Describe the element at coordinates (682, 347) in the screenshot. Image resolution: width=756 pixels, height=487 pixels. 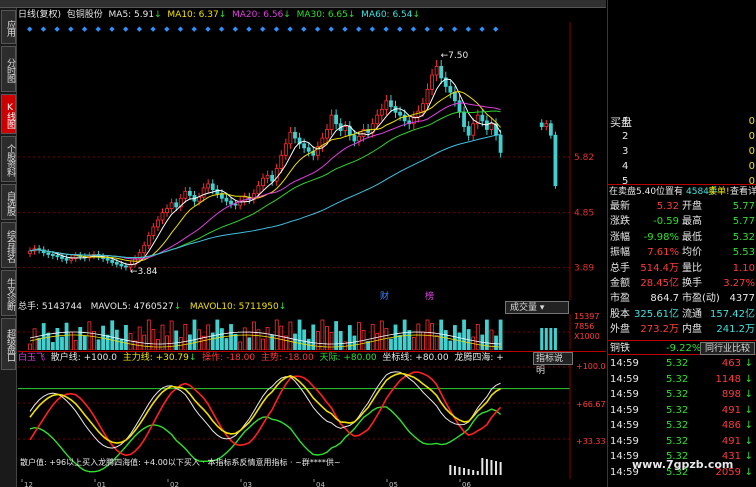
I see `sector-row: 铜铁 -9.22% 同行业比较` at that location.